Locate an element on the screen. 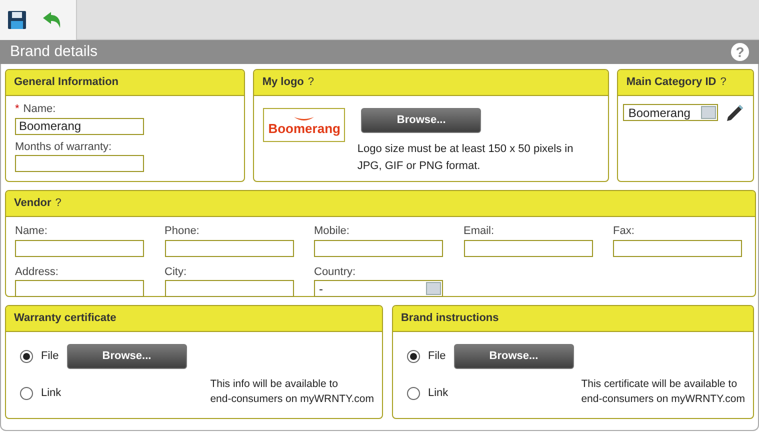 This screenshot has height=437, width=759. panel-title: Main Category ID is located at coordinates (671, 82).